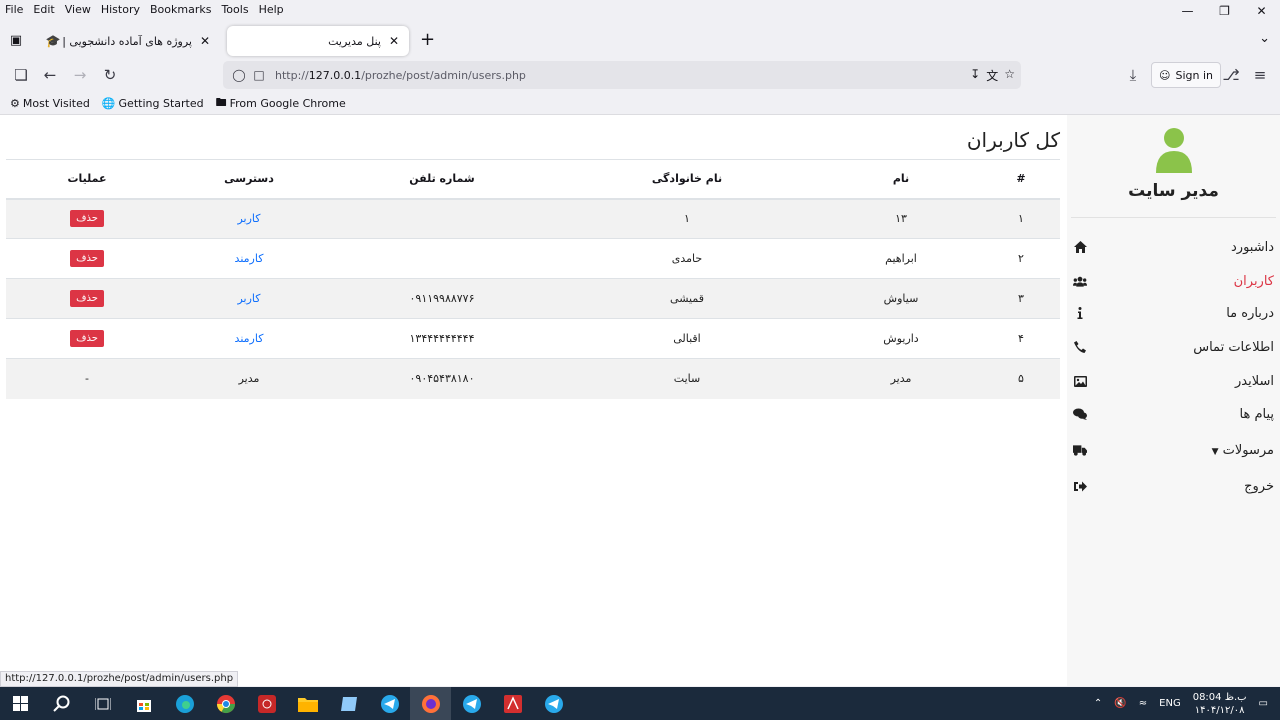 Image resolution: width=1280 pixels, height=720 pixels. I want to click on sidebar-item-messages: پیام ها, so click(1173, 414).